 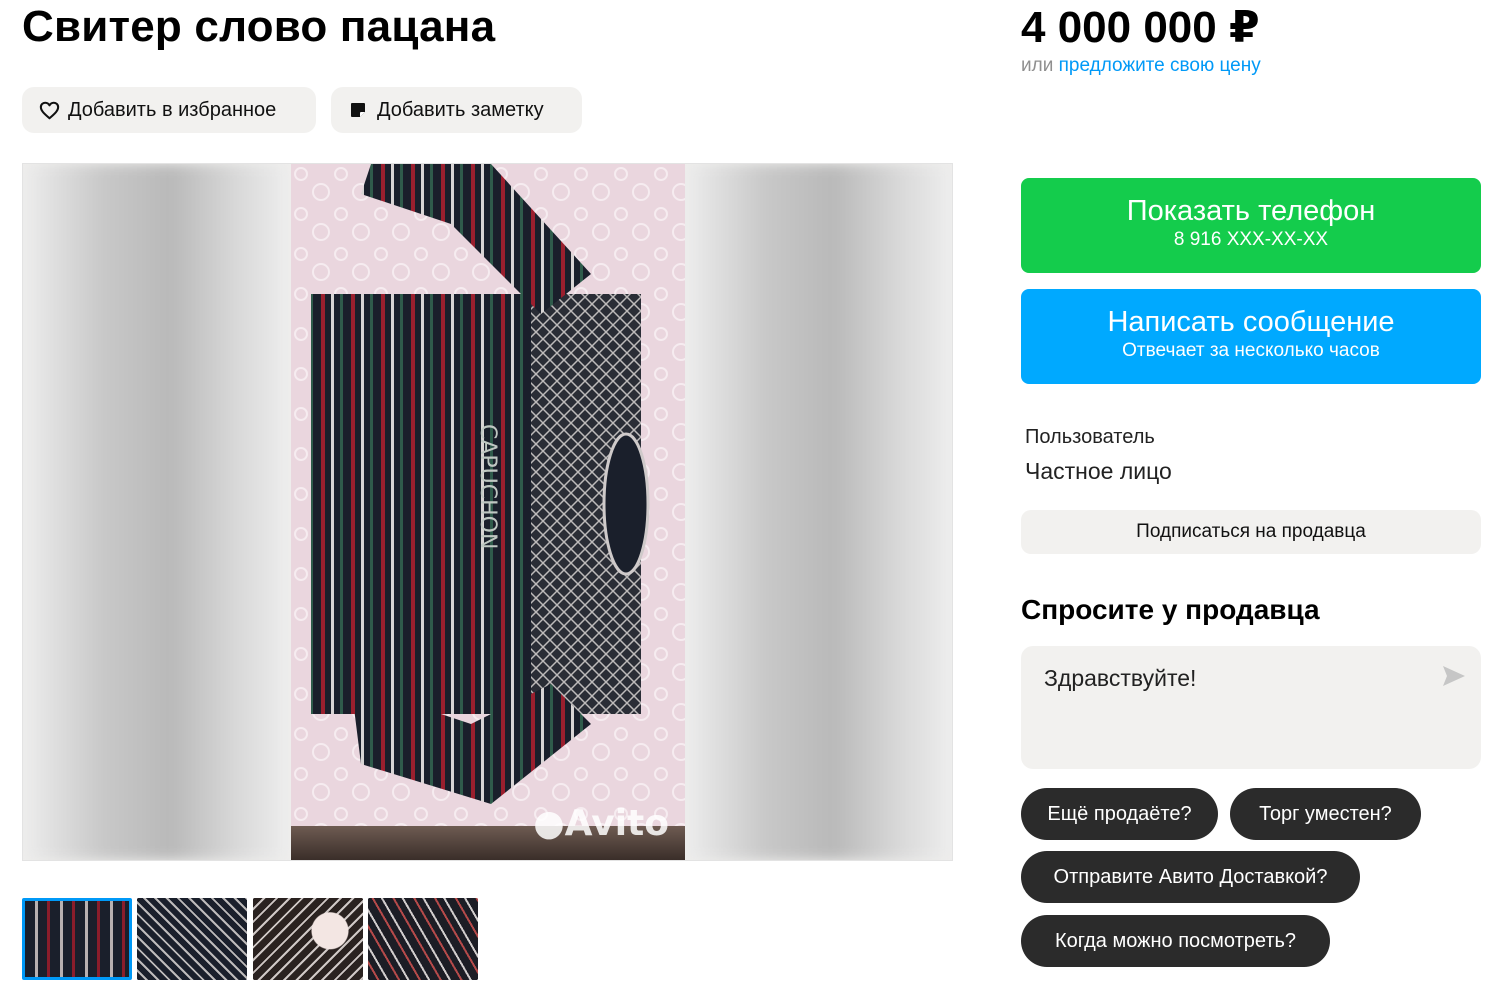 What do you see at coordinates (1251, 239) in the screenshot?
I see `phone-masked: 8 916 XXX-XX-XX` at bounding box center [1251, 239].